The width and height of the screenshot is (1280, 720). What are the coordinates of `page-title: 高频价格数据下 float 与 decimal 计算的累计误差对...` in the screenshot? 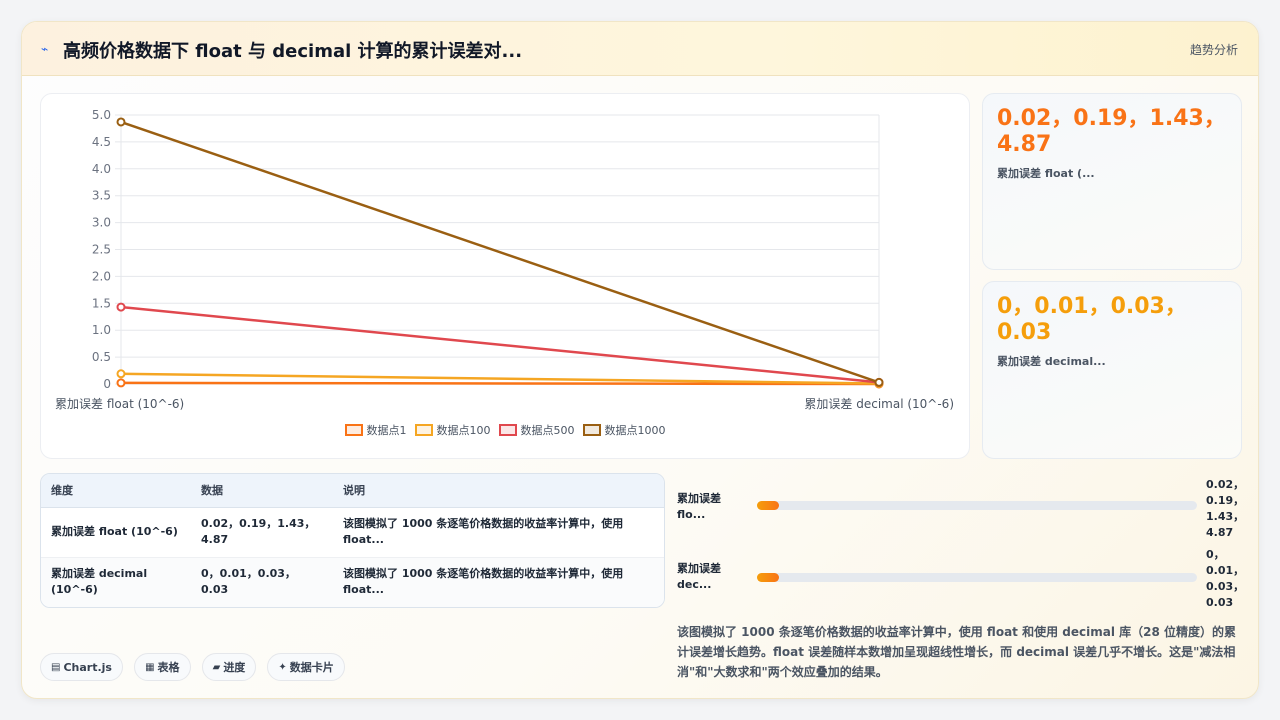 It's located at (293, 51).